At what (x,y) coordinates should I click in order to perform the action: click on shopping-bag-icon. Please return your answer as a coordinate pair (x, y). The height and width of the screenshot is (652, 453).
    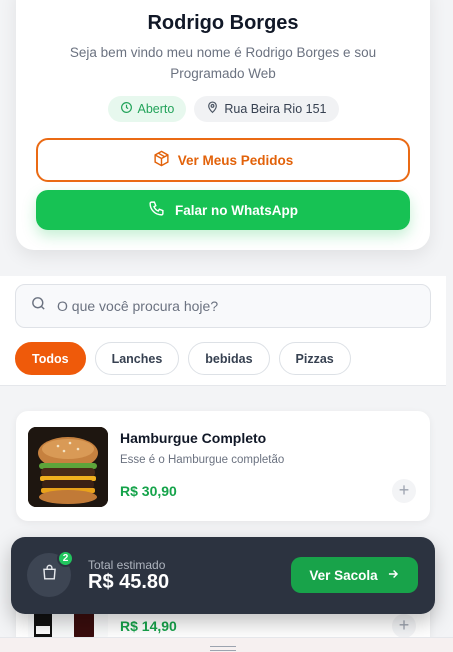
    Looking at the image, I should click on (49, 575).